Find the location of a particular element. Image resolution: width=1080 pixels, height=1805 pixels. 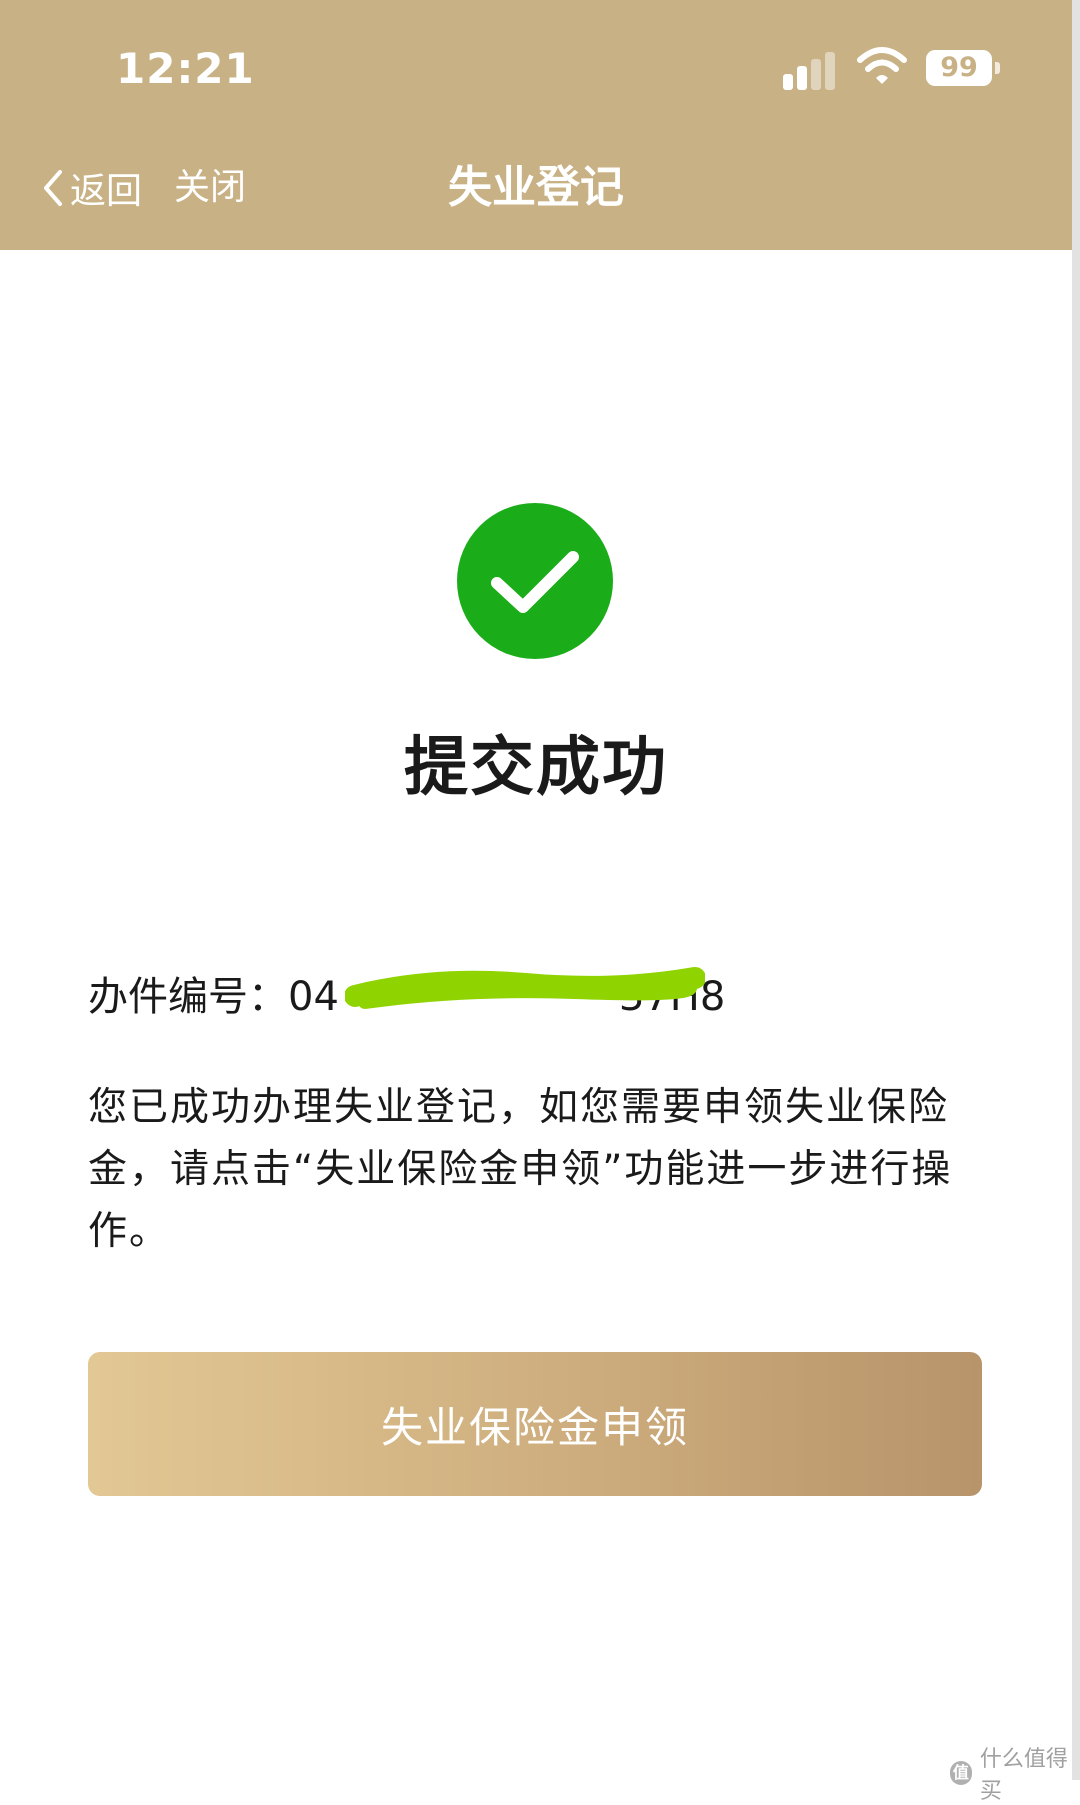

signal-icon is located at coordinates (809, 71).